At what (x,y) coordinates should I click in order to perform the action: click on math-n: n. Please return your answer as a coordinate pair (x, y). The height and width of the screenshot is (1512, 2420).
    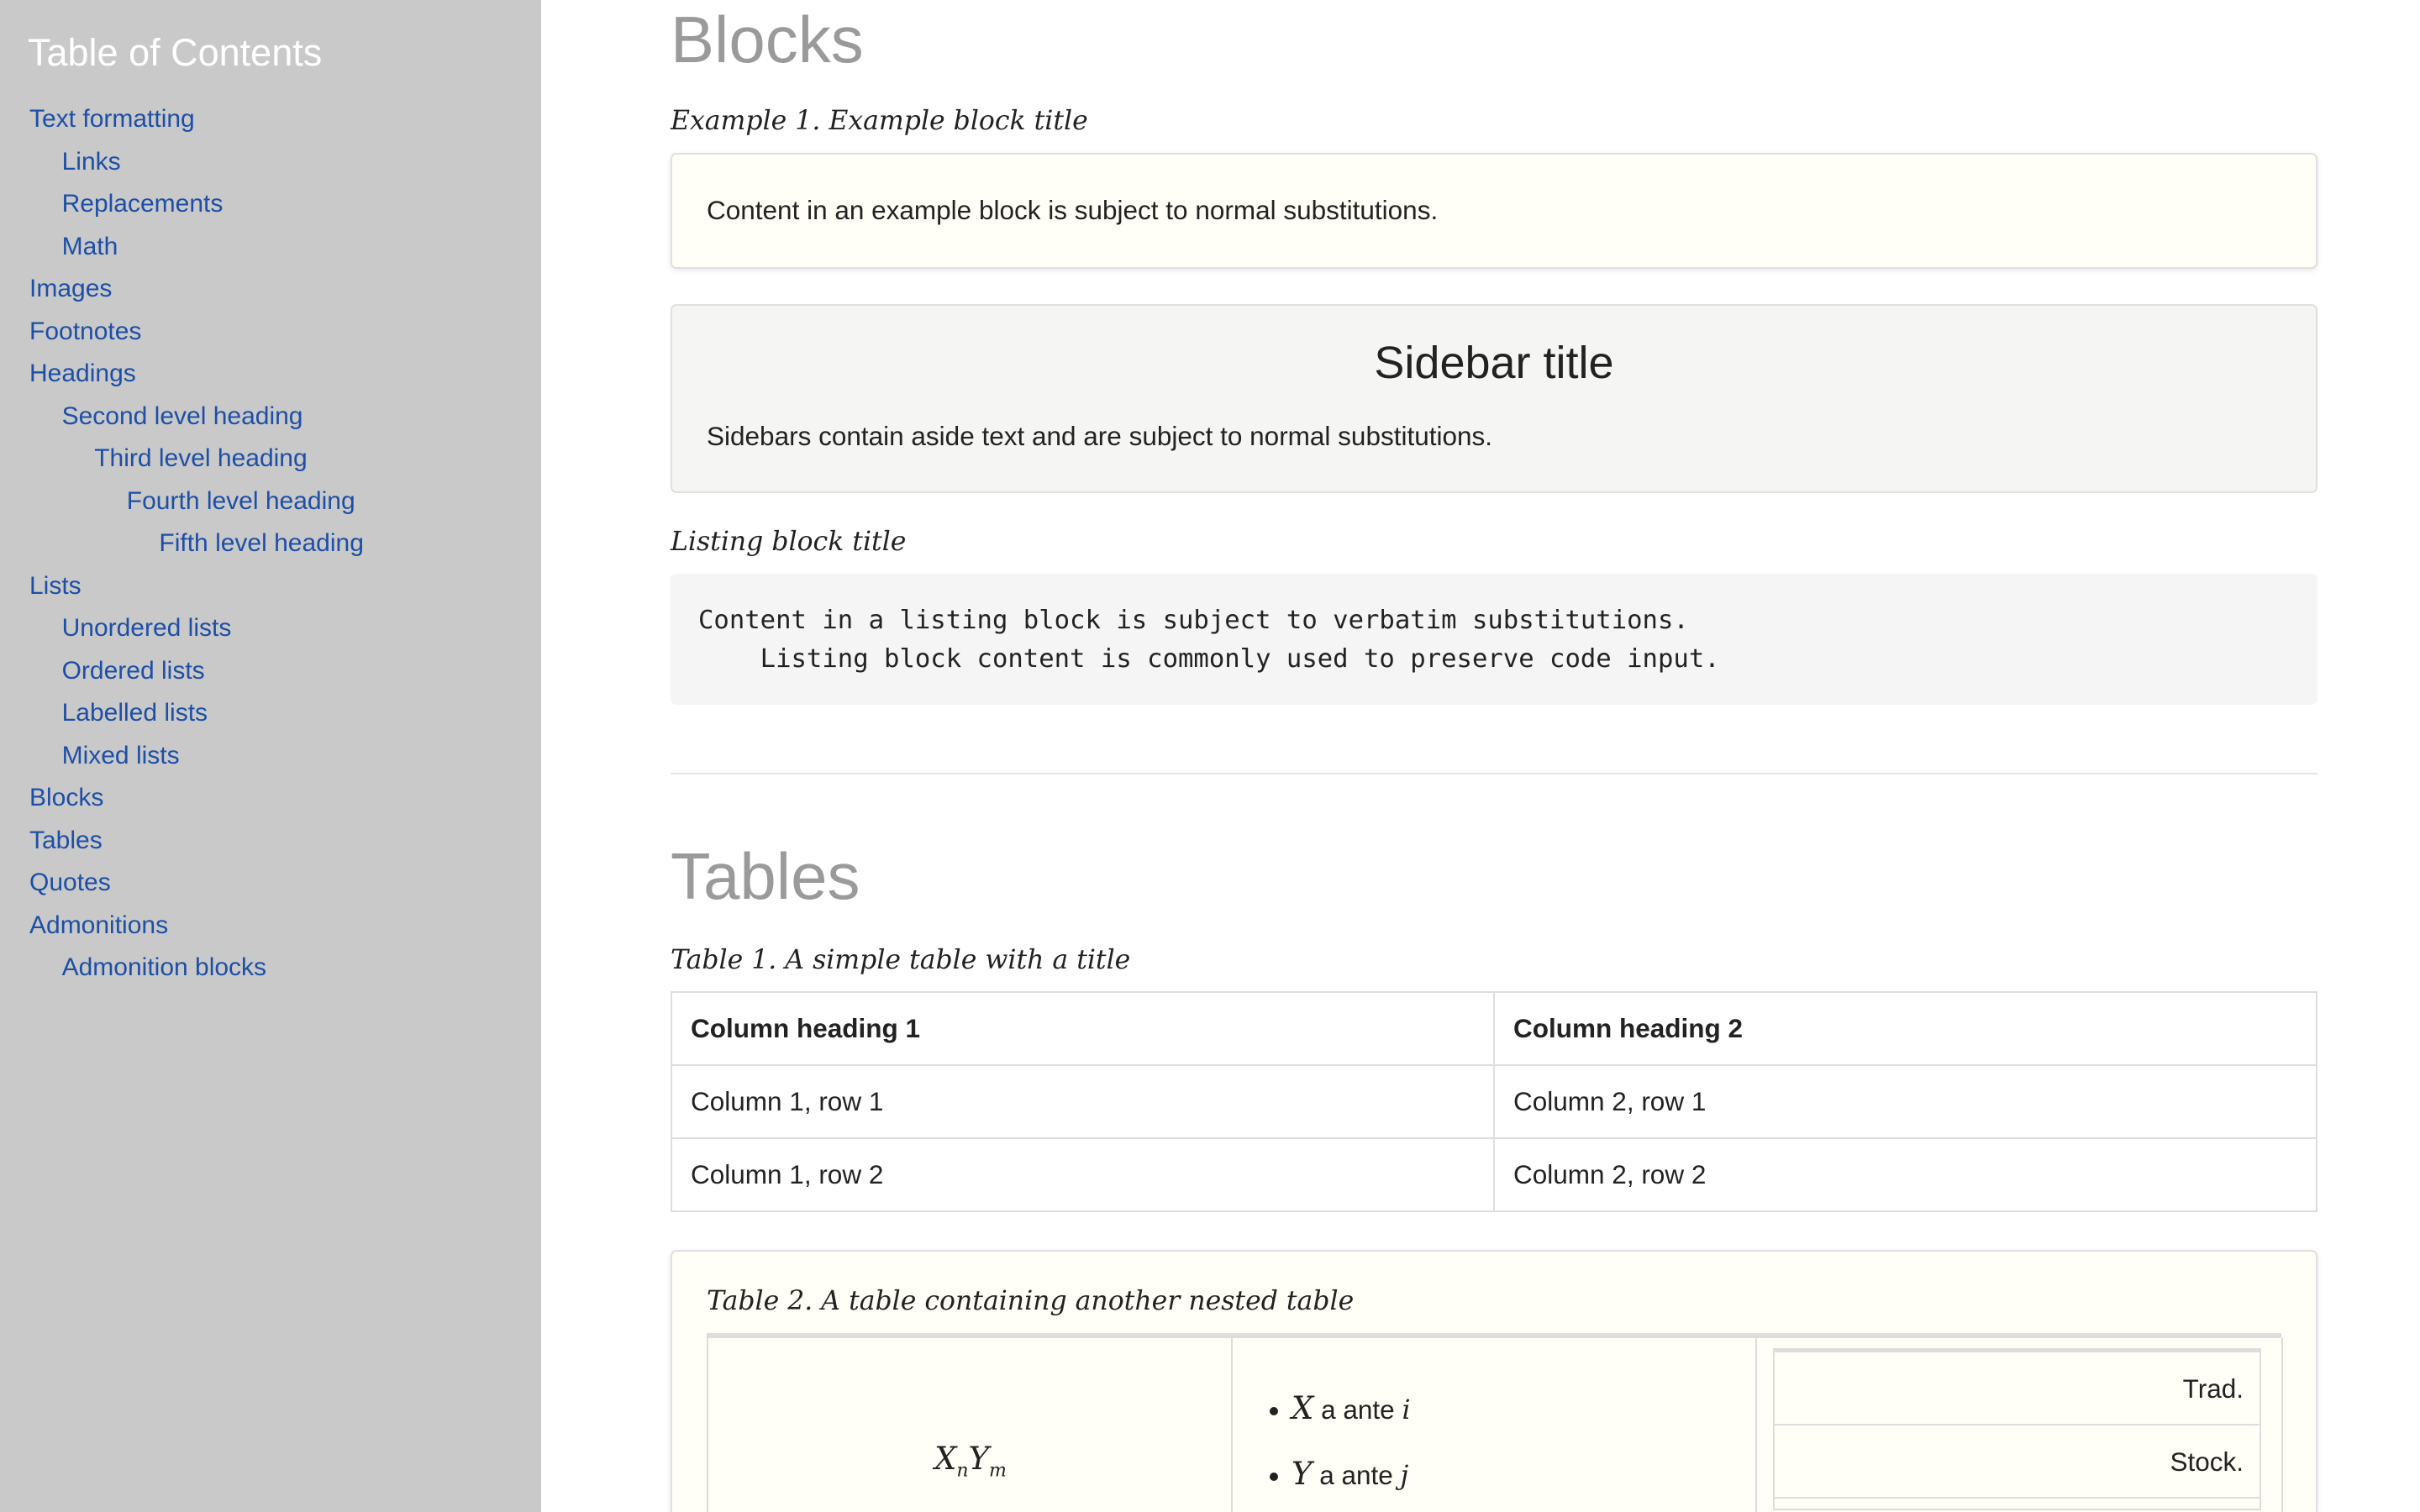
    Looking at the image, I should click on (962, 1471).